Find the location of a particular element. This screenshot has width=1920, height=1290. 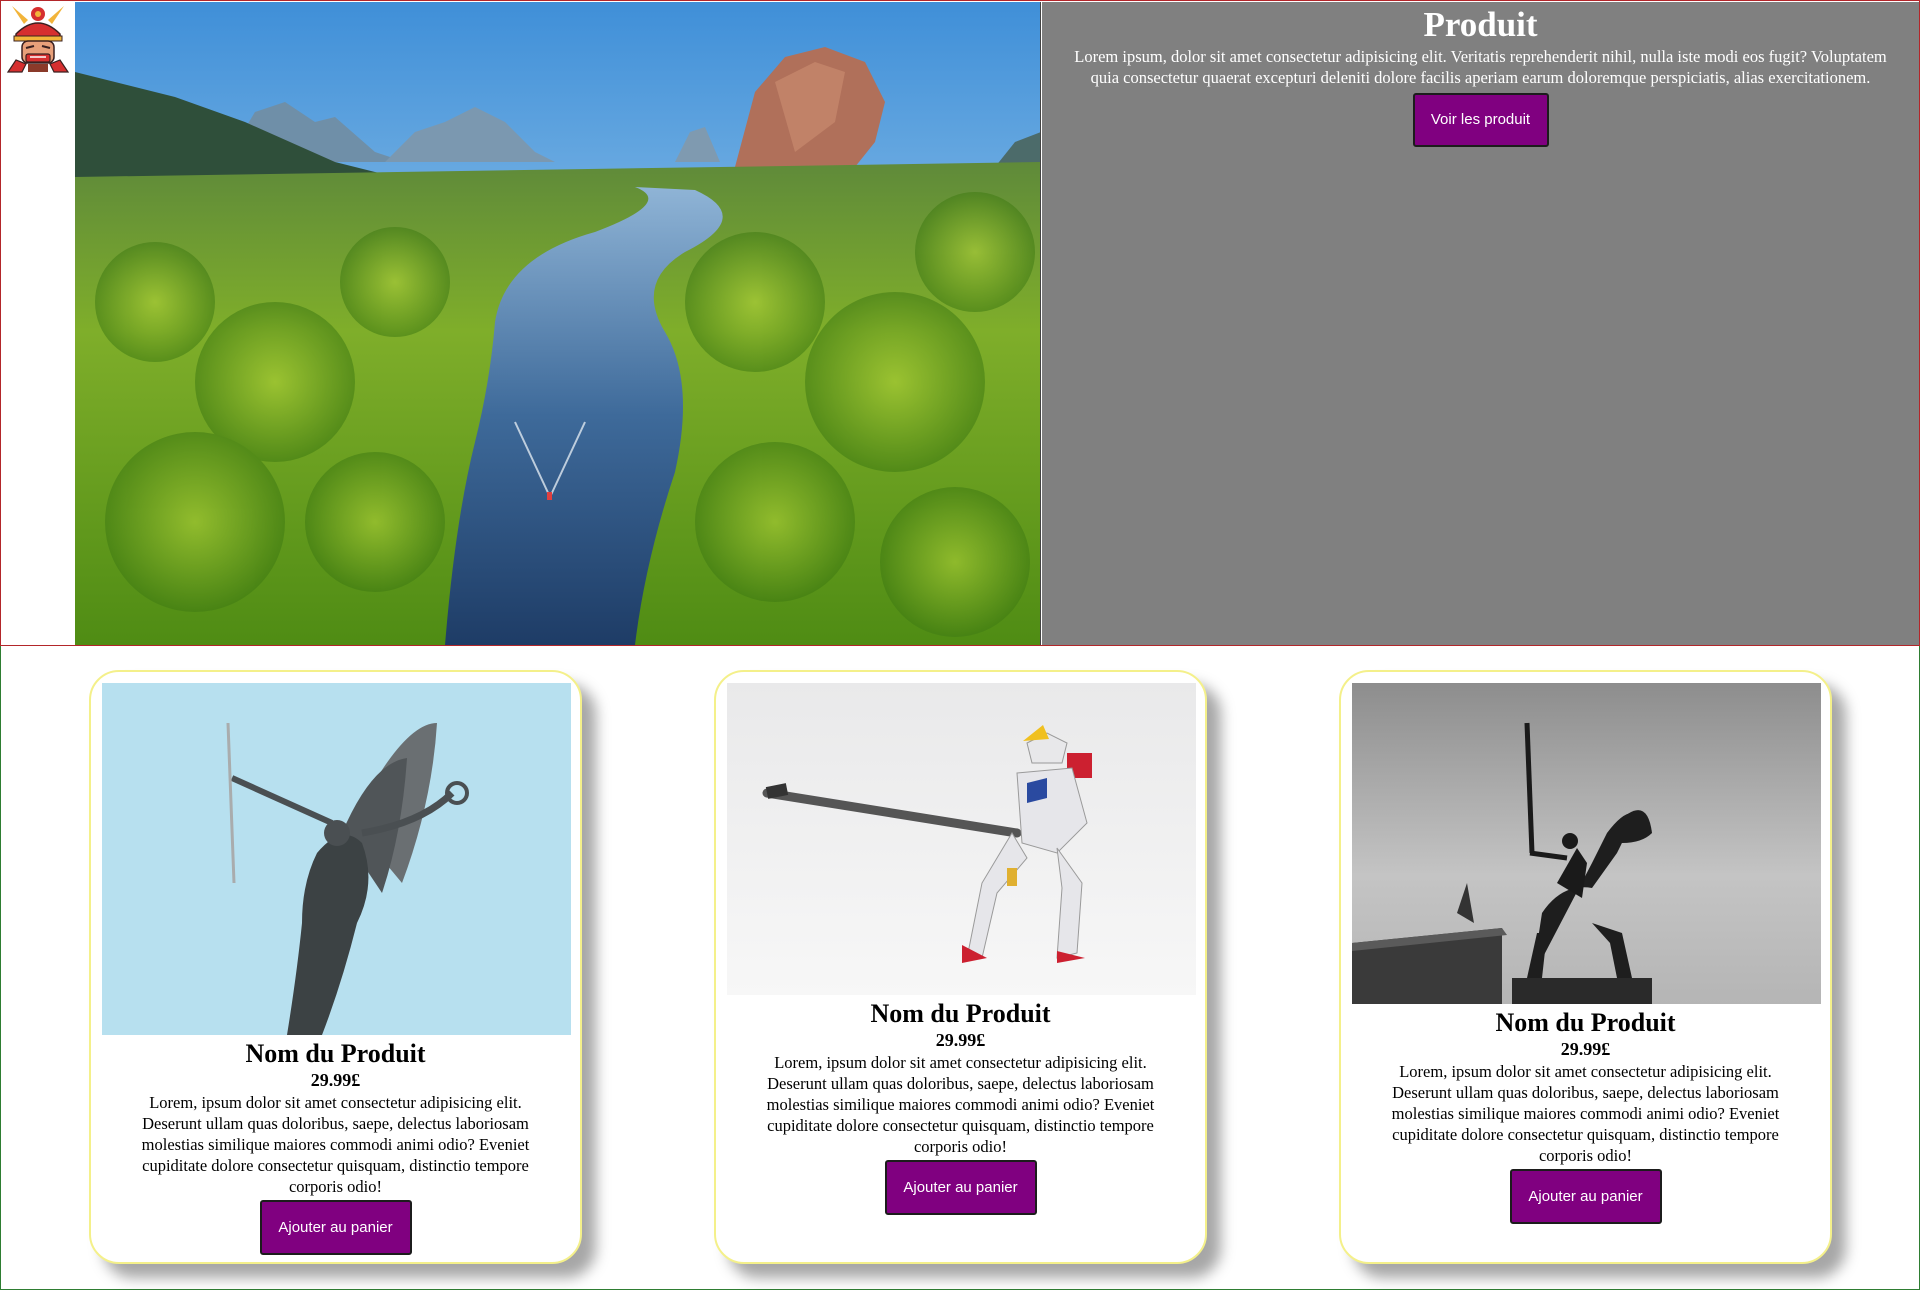

hero-title: Produit is located at coordinates (1480, 24).